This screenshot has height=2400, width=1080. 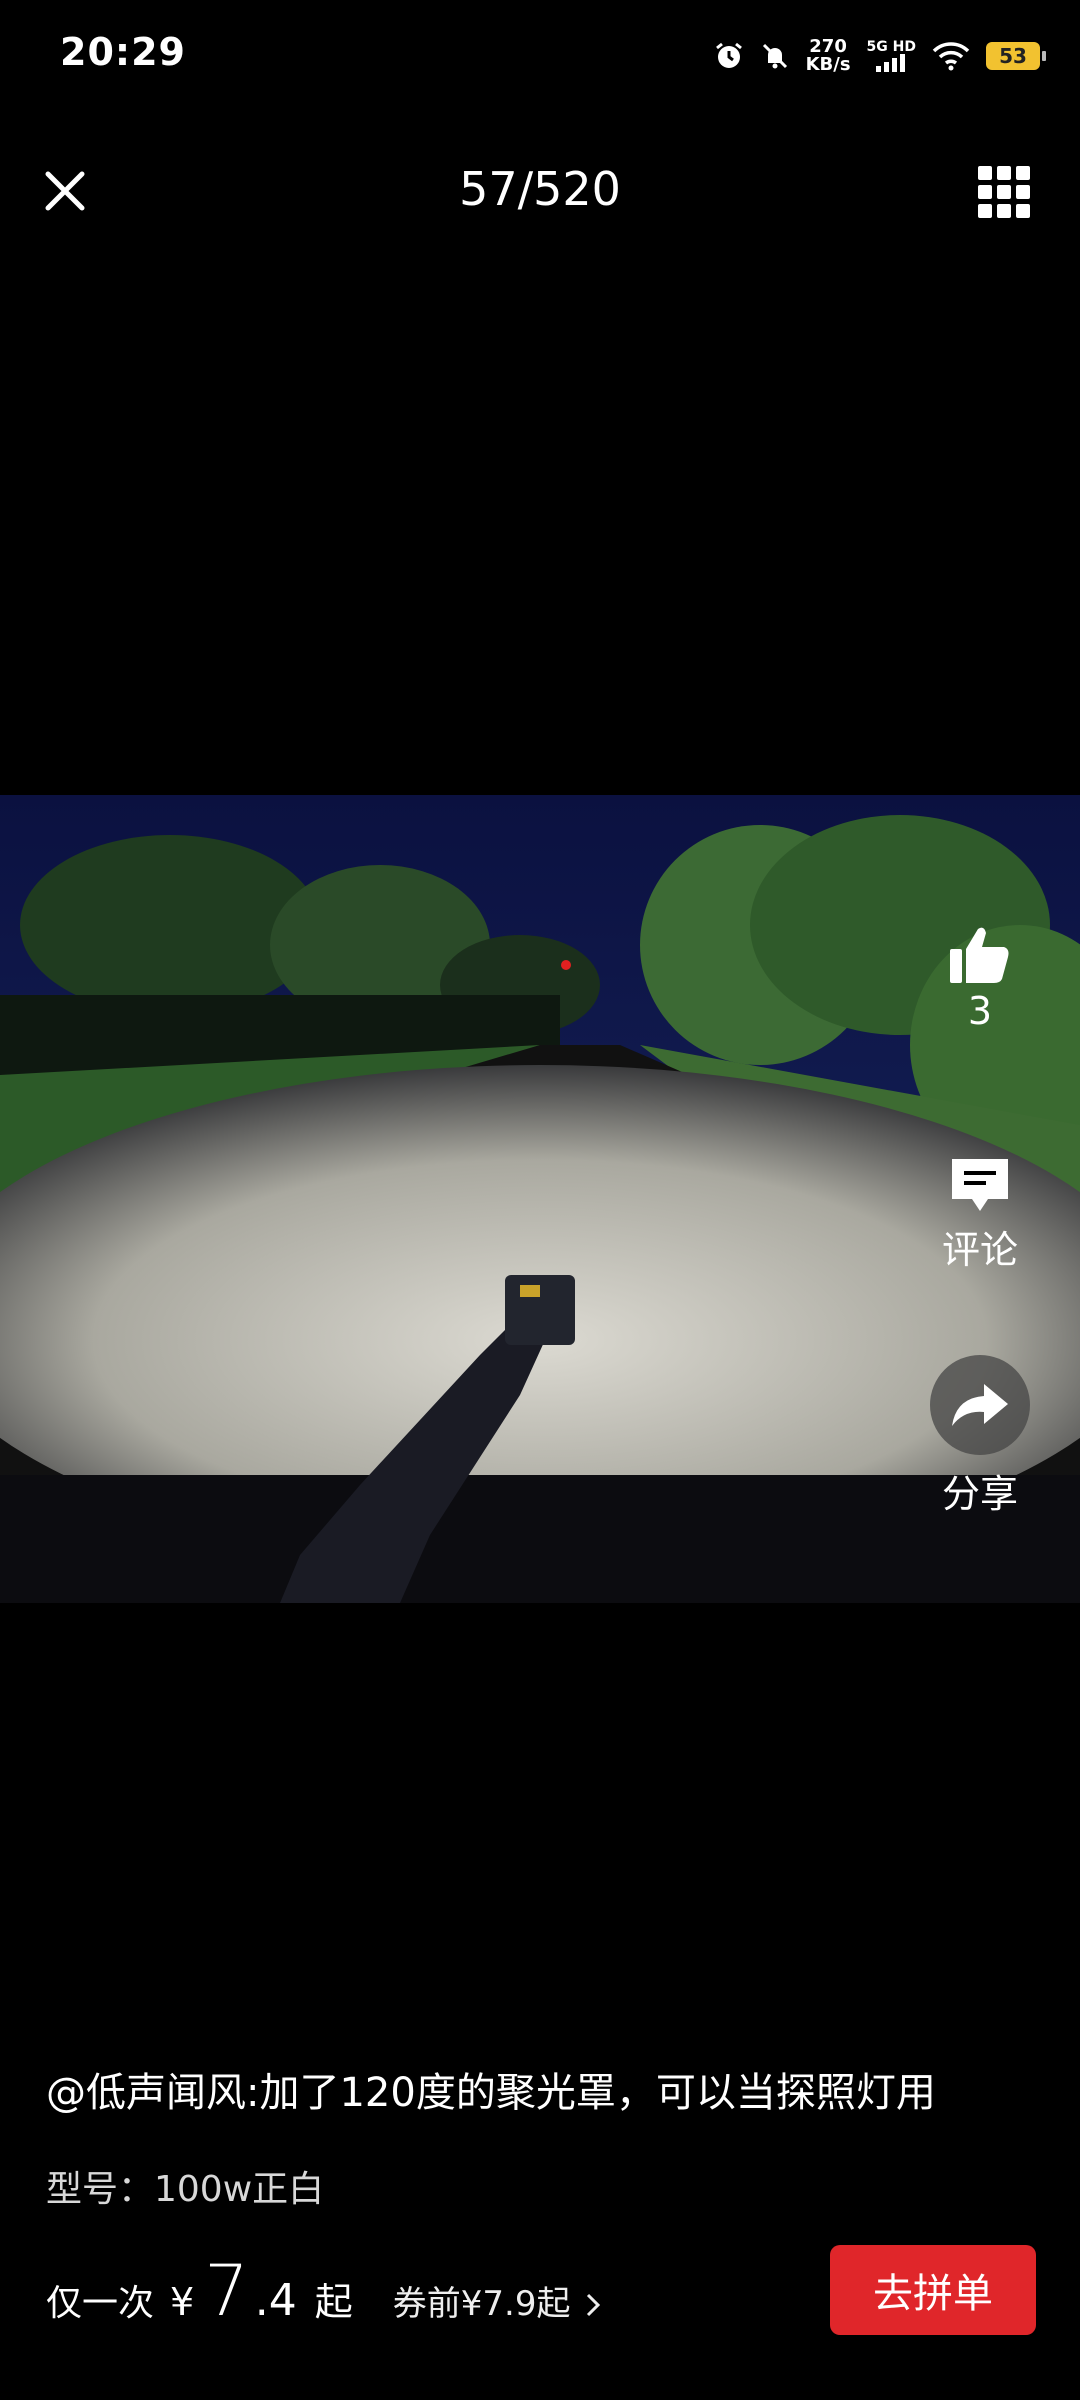 What do you see at coordinates (540, 55) in the screenshot?
I see `status-bar: 20:29 270 KB/s 5G HD 53` at bounding box center [540, 55].